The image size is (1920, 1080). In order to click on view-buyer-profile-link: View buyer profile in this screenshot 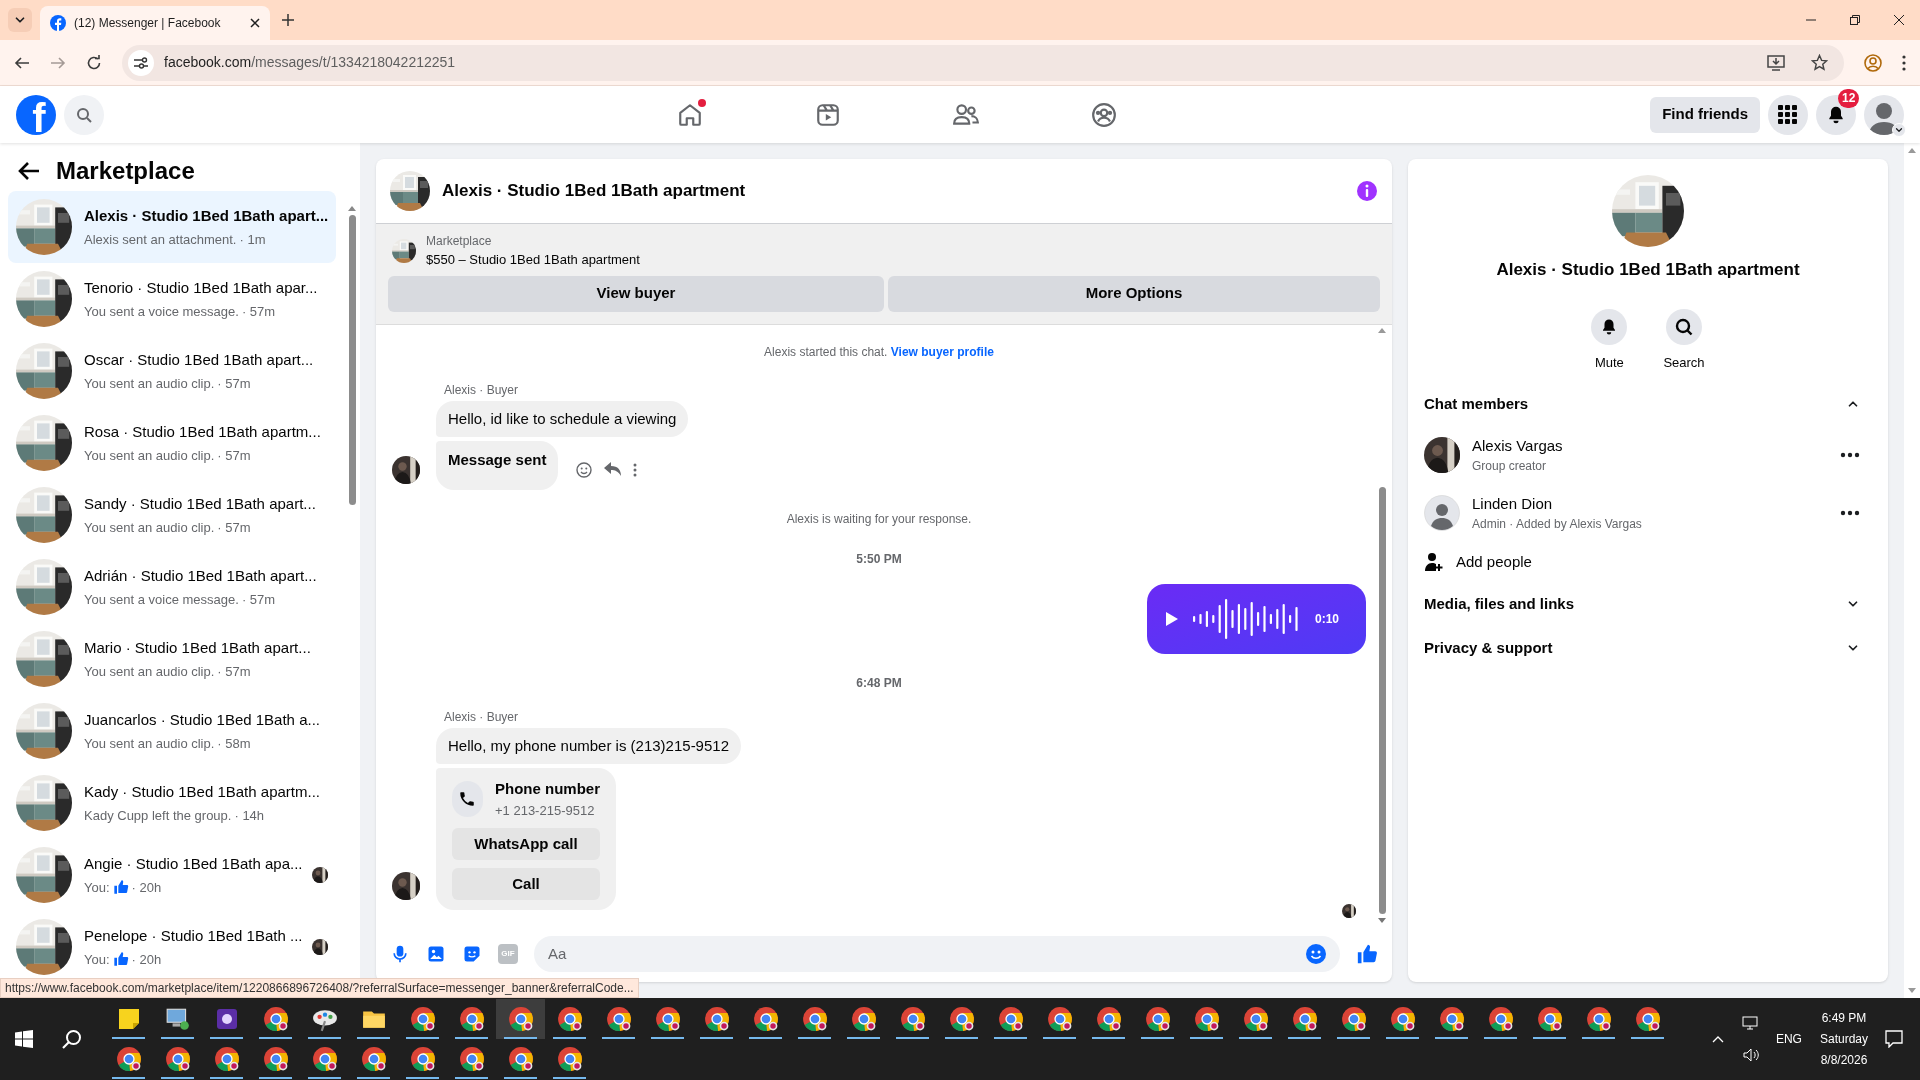, I will do `click(942, 351)`.